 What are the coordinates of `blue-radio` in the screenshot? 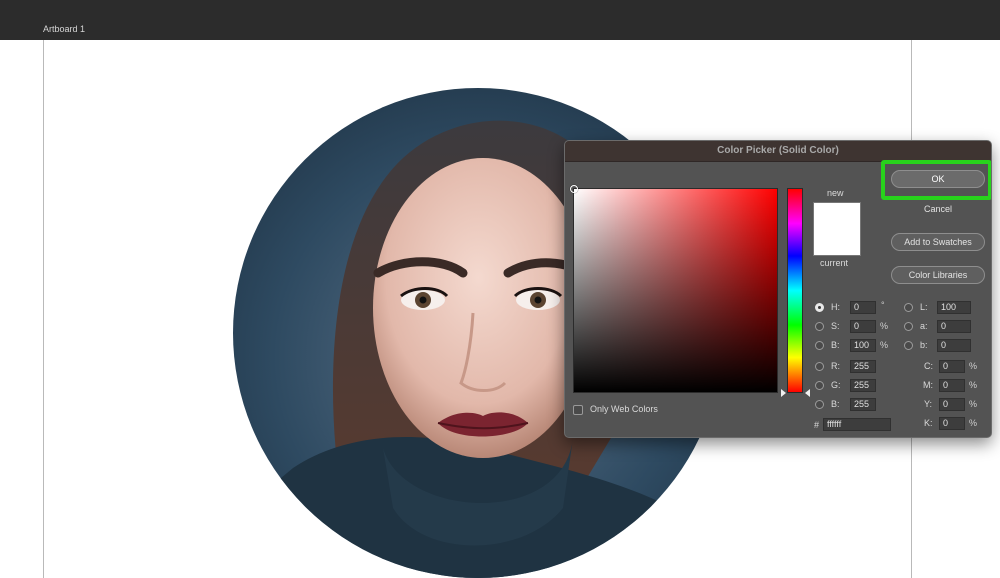 It's located at (819, 404).